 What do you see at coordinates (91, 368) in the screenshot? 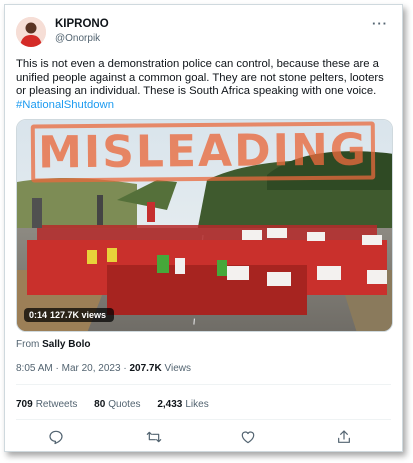
I see `tweet-date: Mar 20, 2023` at bounding box center [91, 368].